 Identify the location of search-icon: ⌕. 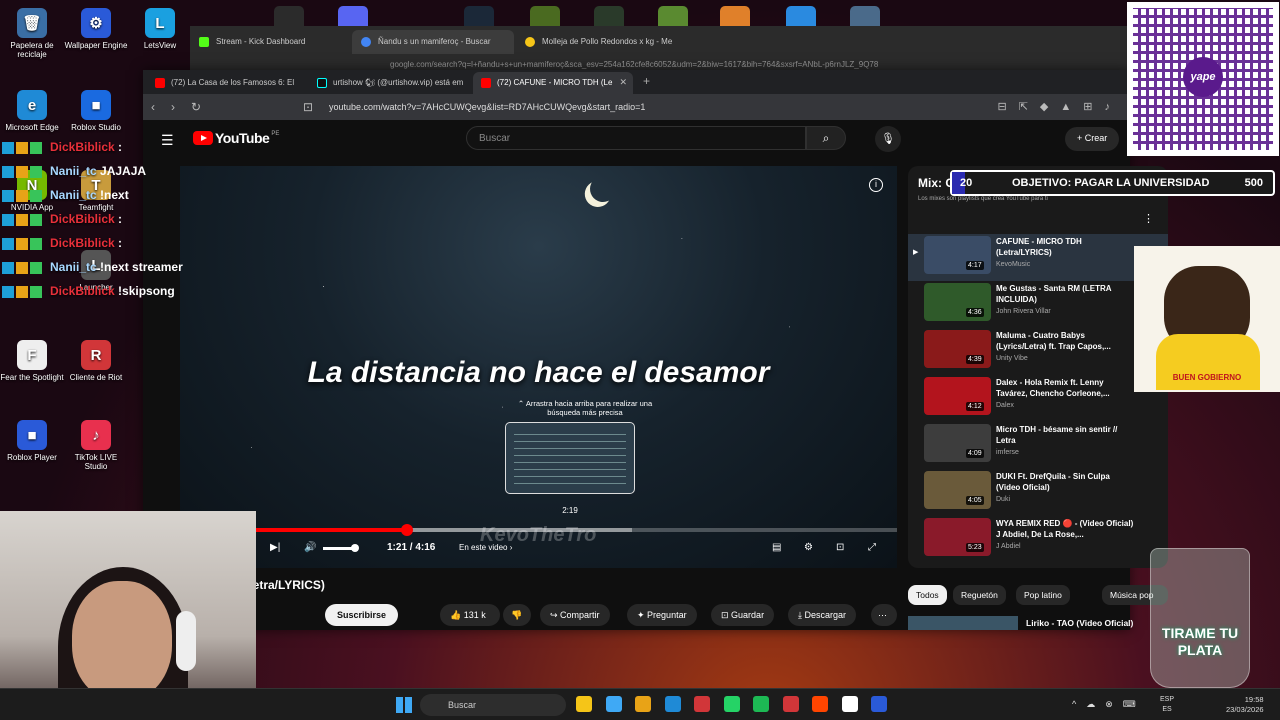
(826, 138).